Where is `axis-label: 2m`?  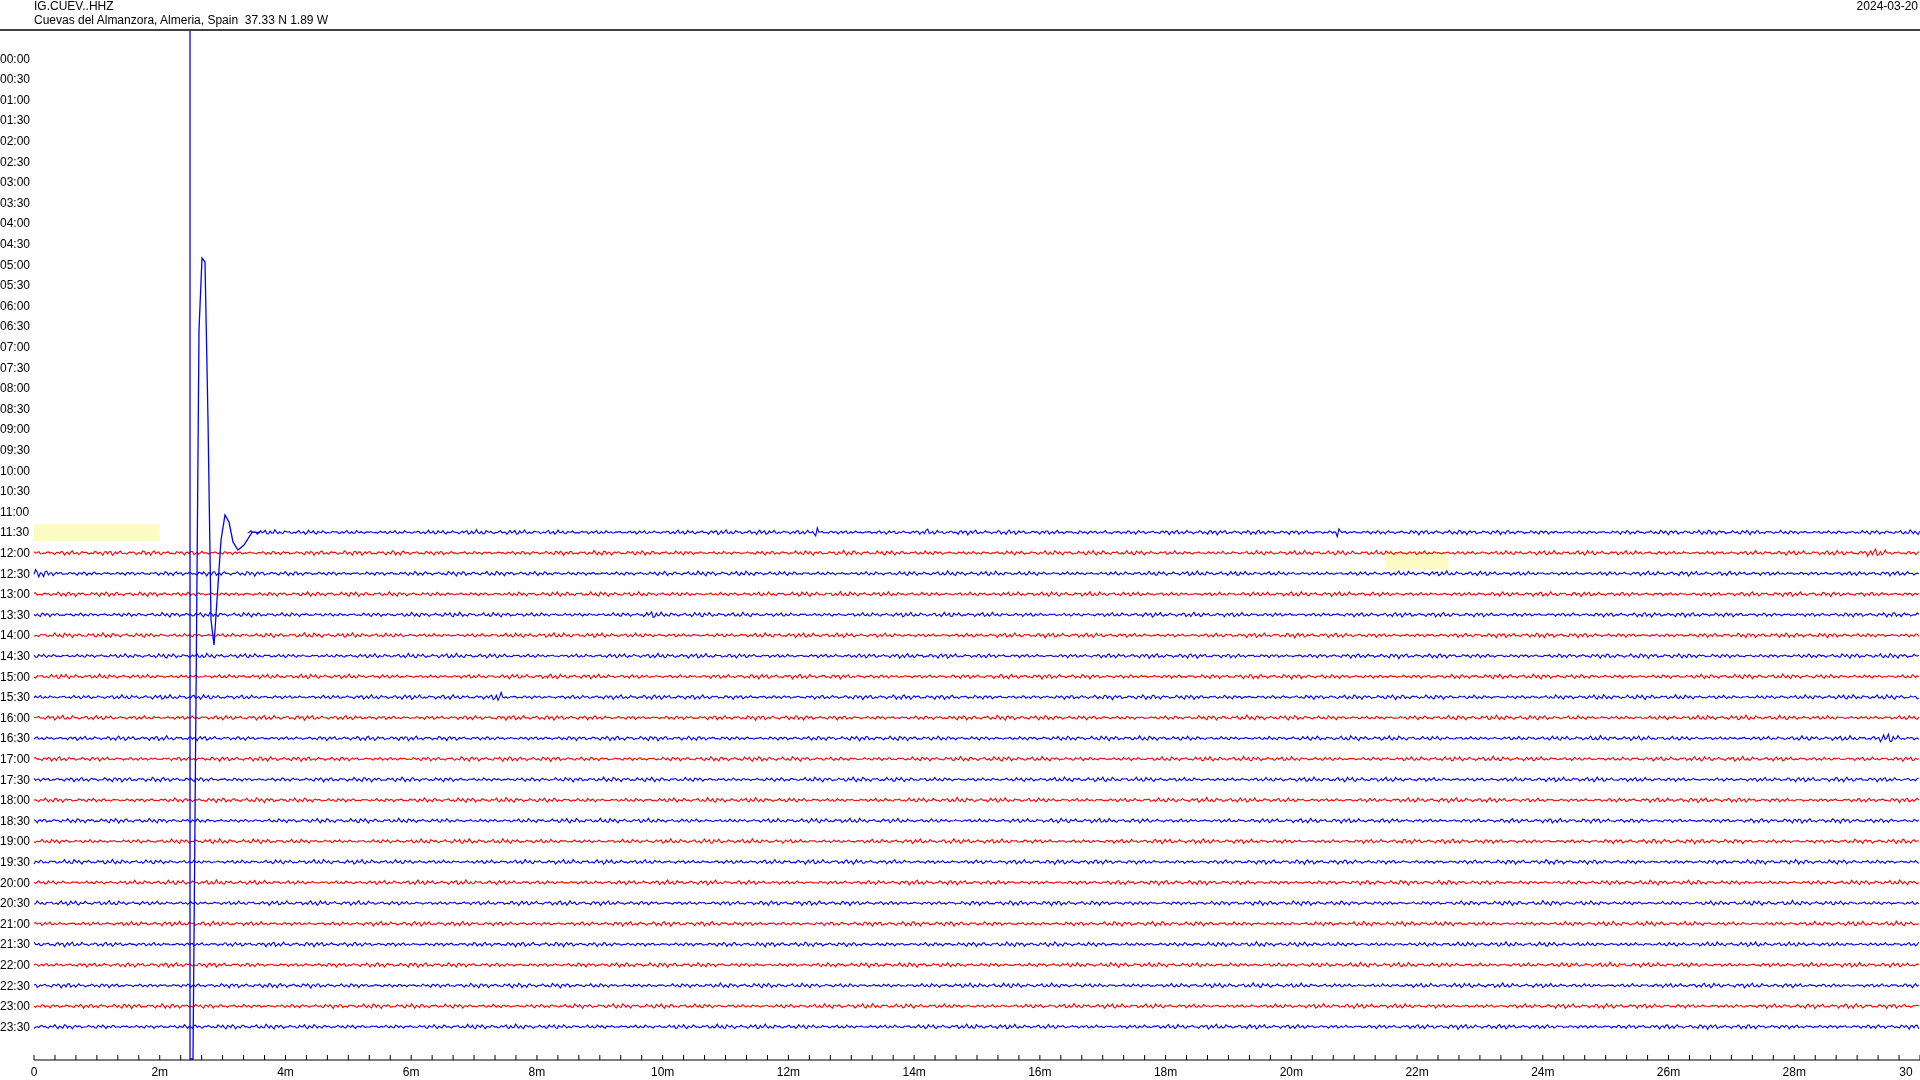
axis-label: 2m is located at coordinates (160, 1072).